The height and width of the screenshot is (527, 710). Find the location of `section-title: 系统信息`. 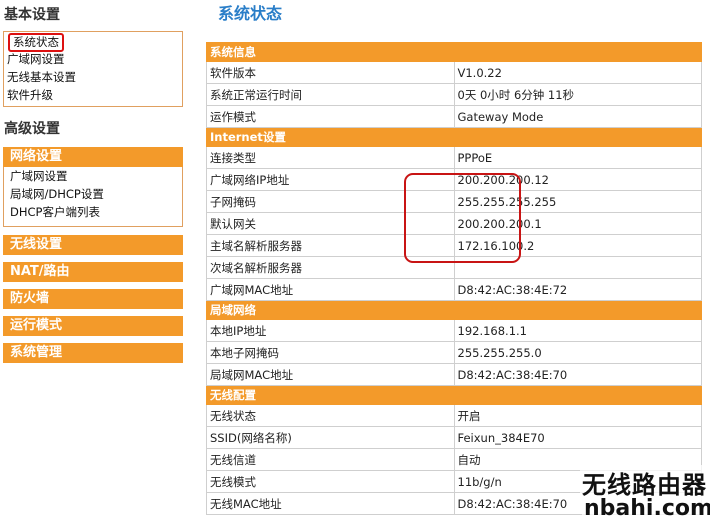

section-title: 系统信息 is located at coordinates (454, 52).